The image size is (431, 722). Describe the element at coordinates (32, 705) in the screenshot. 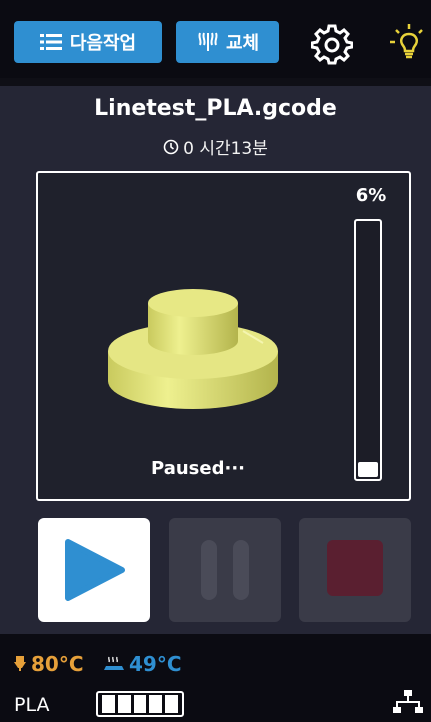

I see `material-type: PLA` at that location.